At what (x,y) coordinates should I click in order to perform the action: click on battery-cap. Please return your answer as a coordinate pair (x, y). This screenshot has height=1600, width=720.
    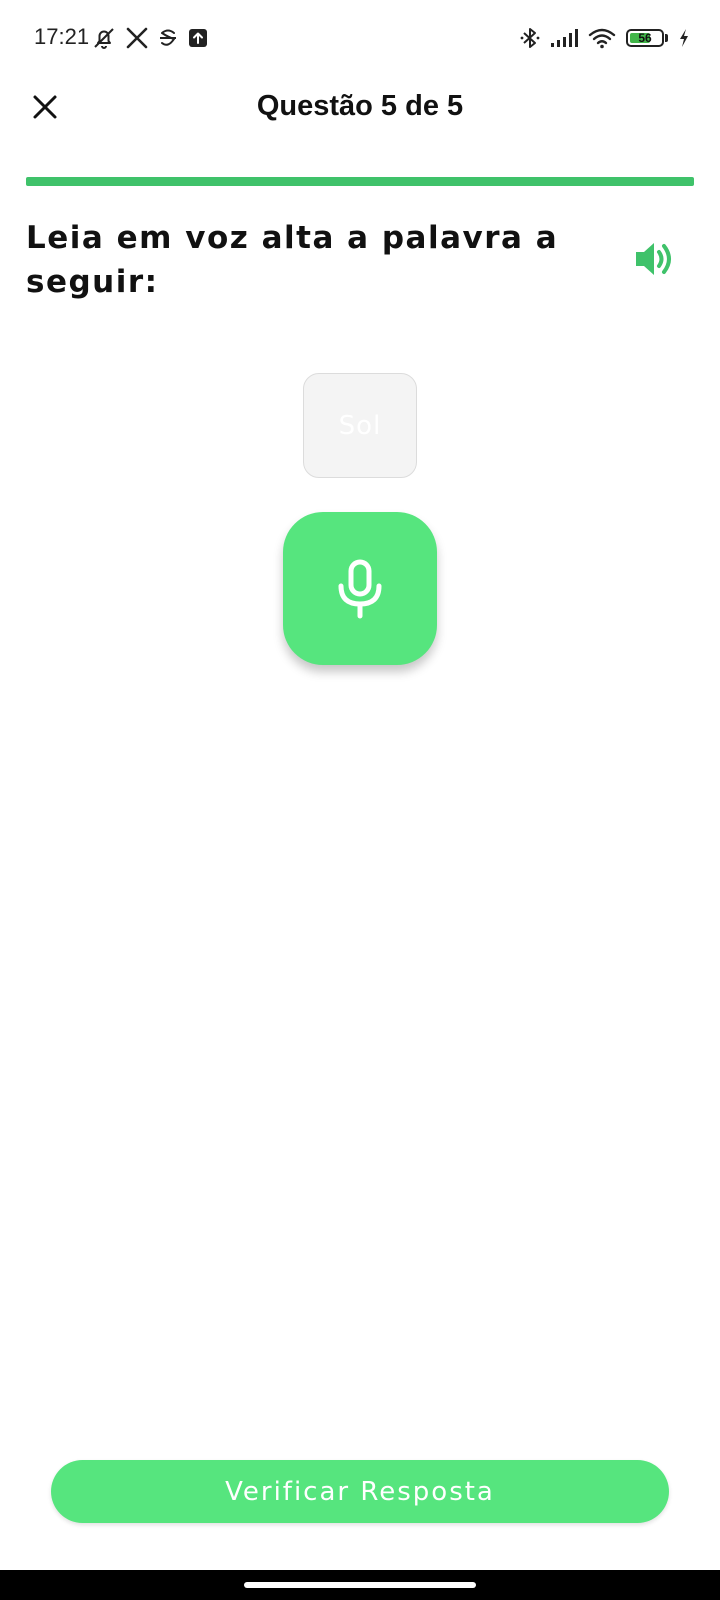
    Looking at the image, I should click on (666, 38).